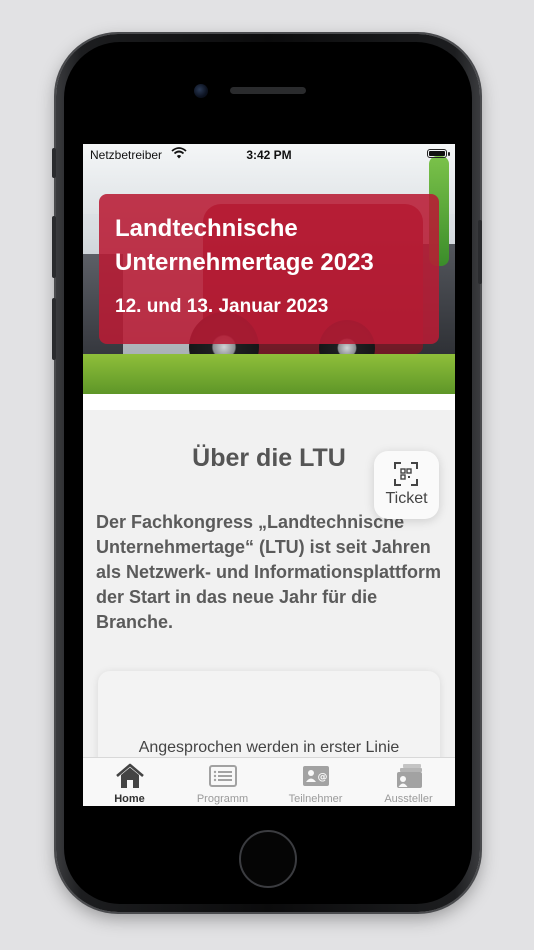 The height and width of the screenshot is (950, 534). I want to click on home-button, so click(268, 859).